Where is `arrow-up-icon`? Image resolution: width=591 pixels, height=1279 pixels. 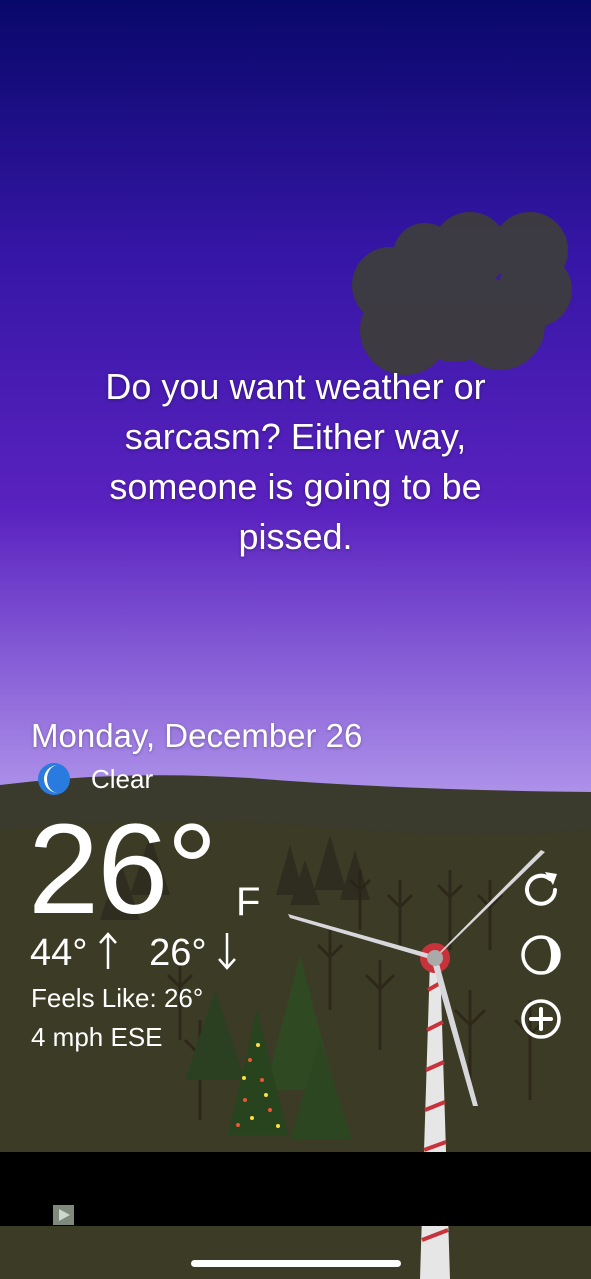
arrow-up-icon is located at coordinates (108, 950).